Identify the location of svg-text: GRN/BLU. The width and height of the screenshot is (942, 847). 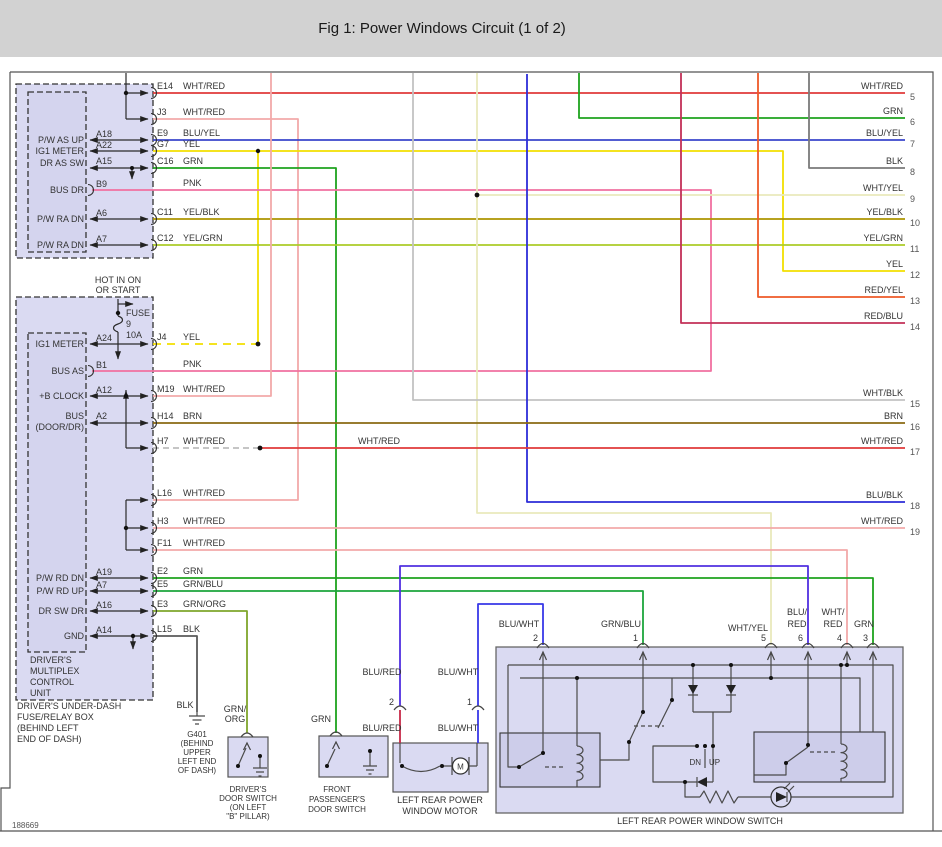
(203, 584).